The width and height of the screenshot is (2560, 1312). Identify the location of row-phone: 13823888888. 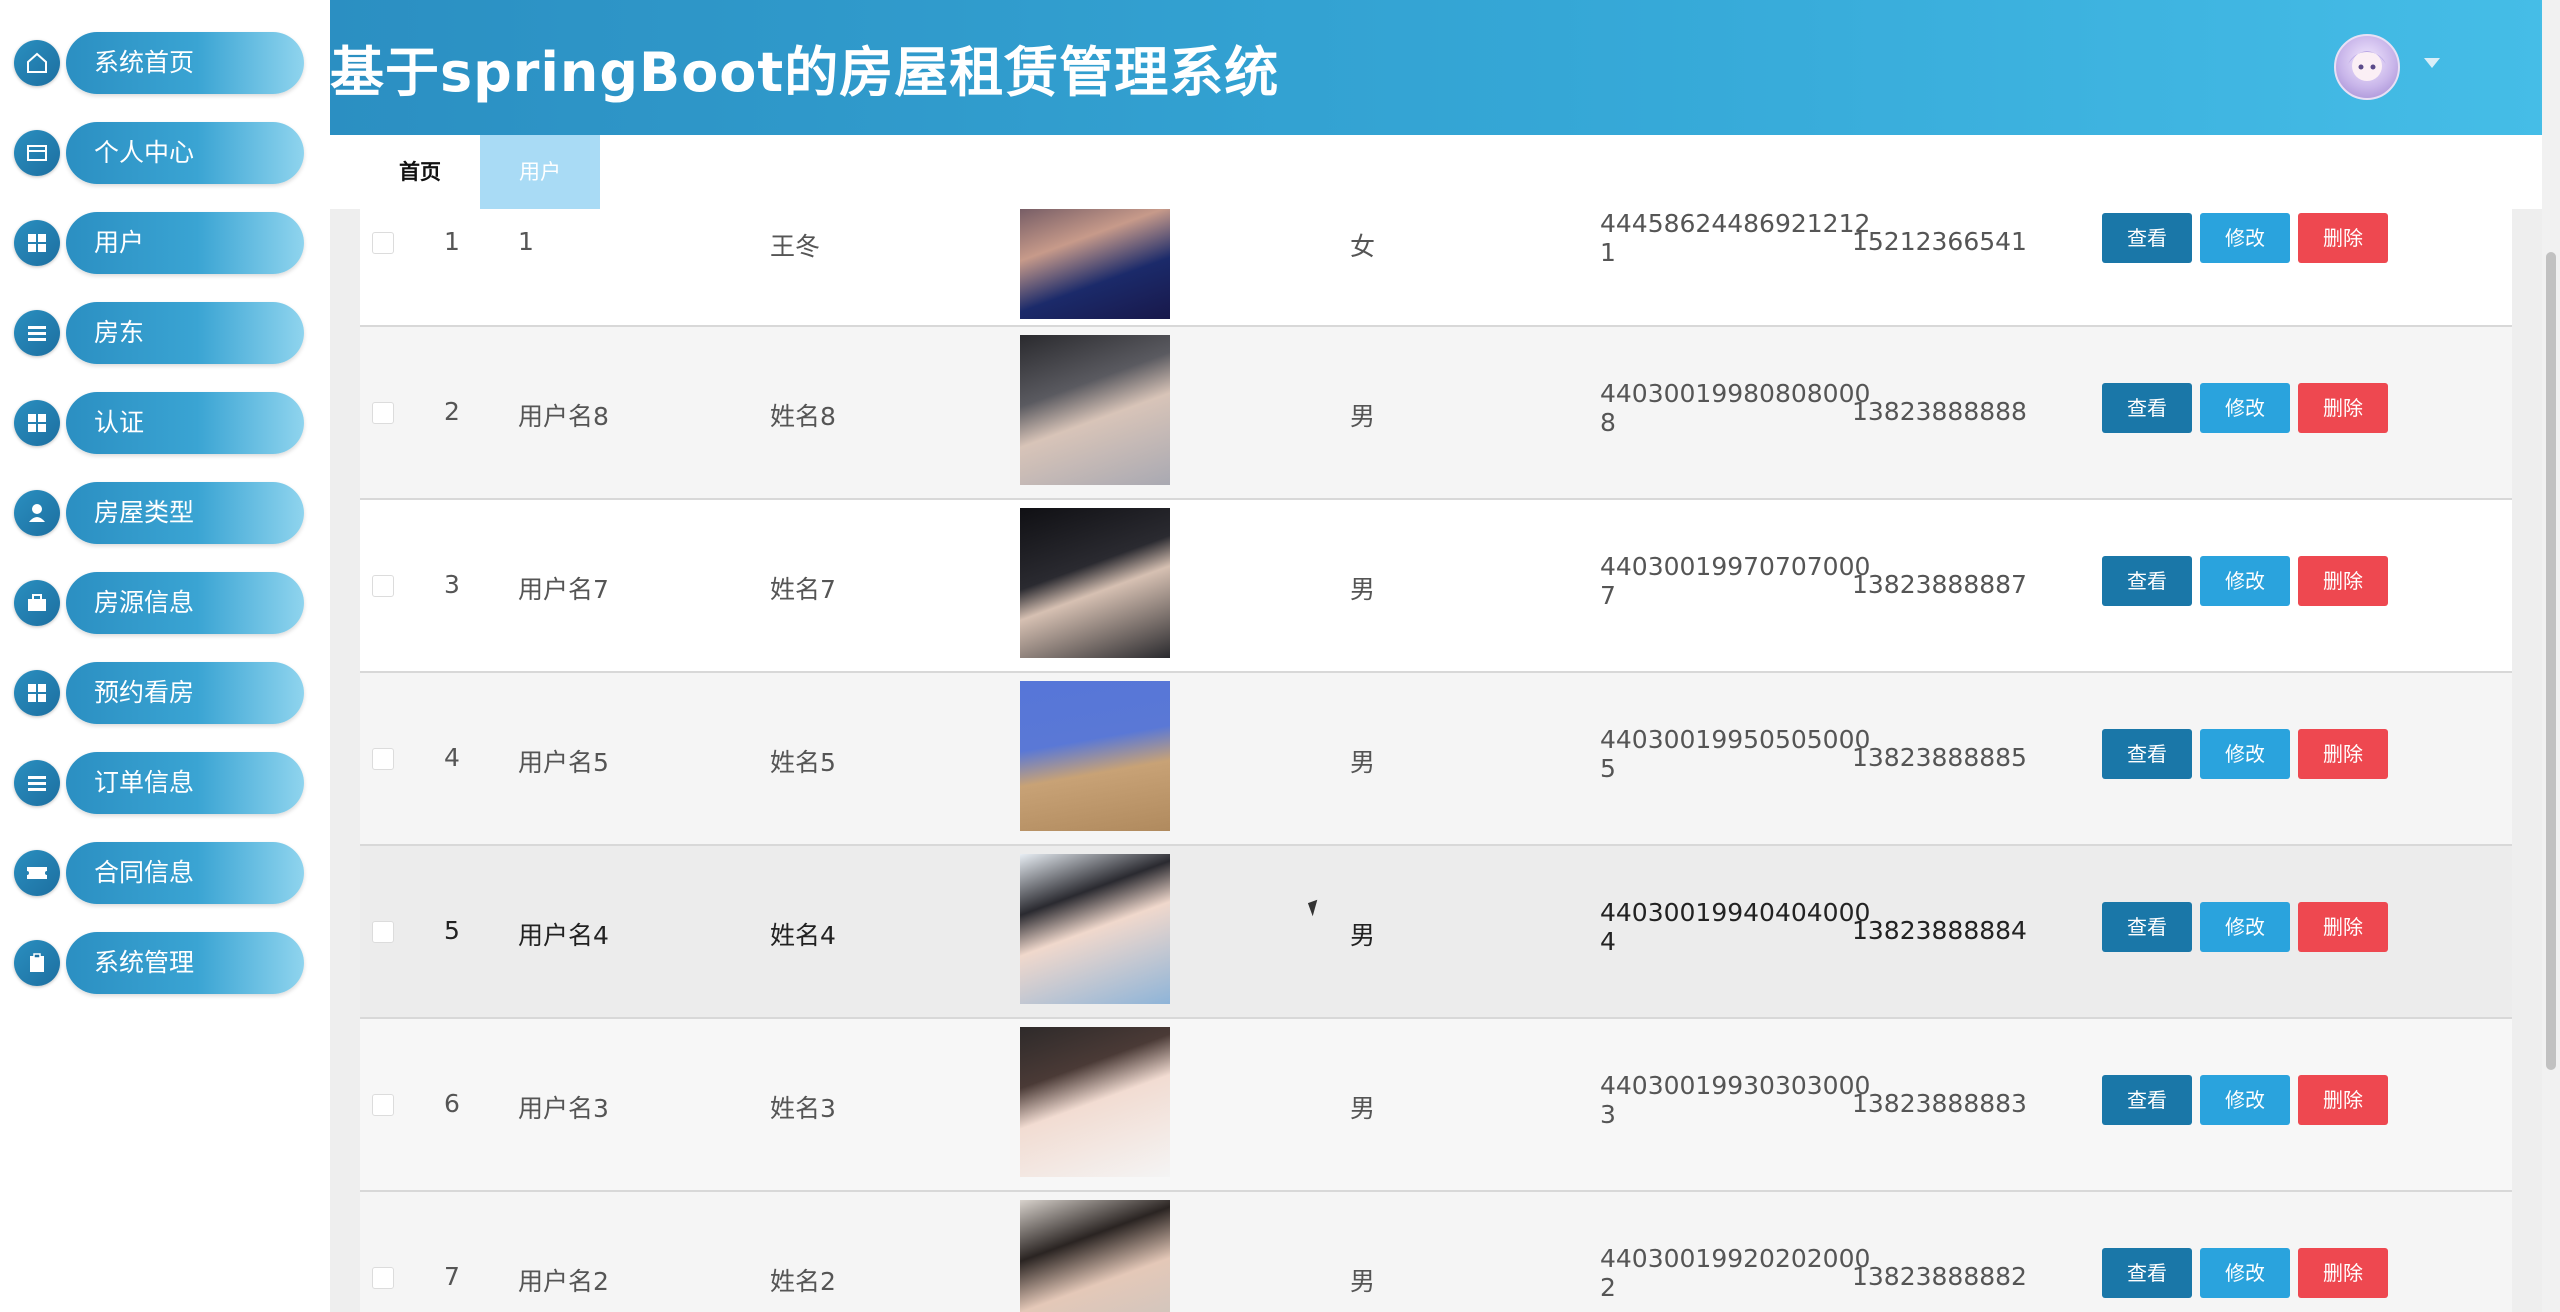
(1939, 411).